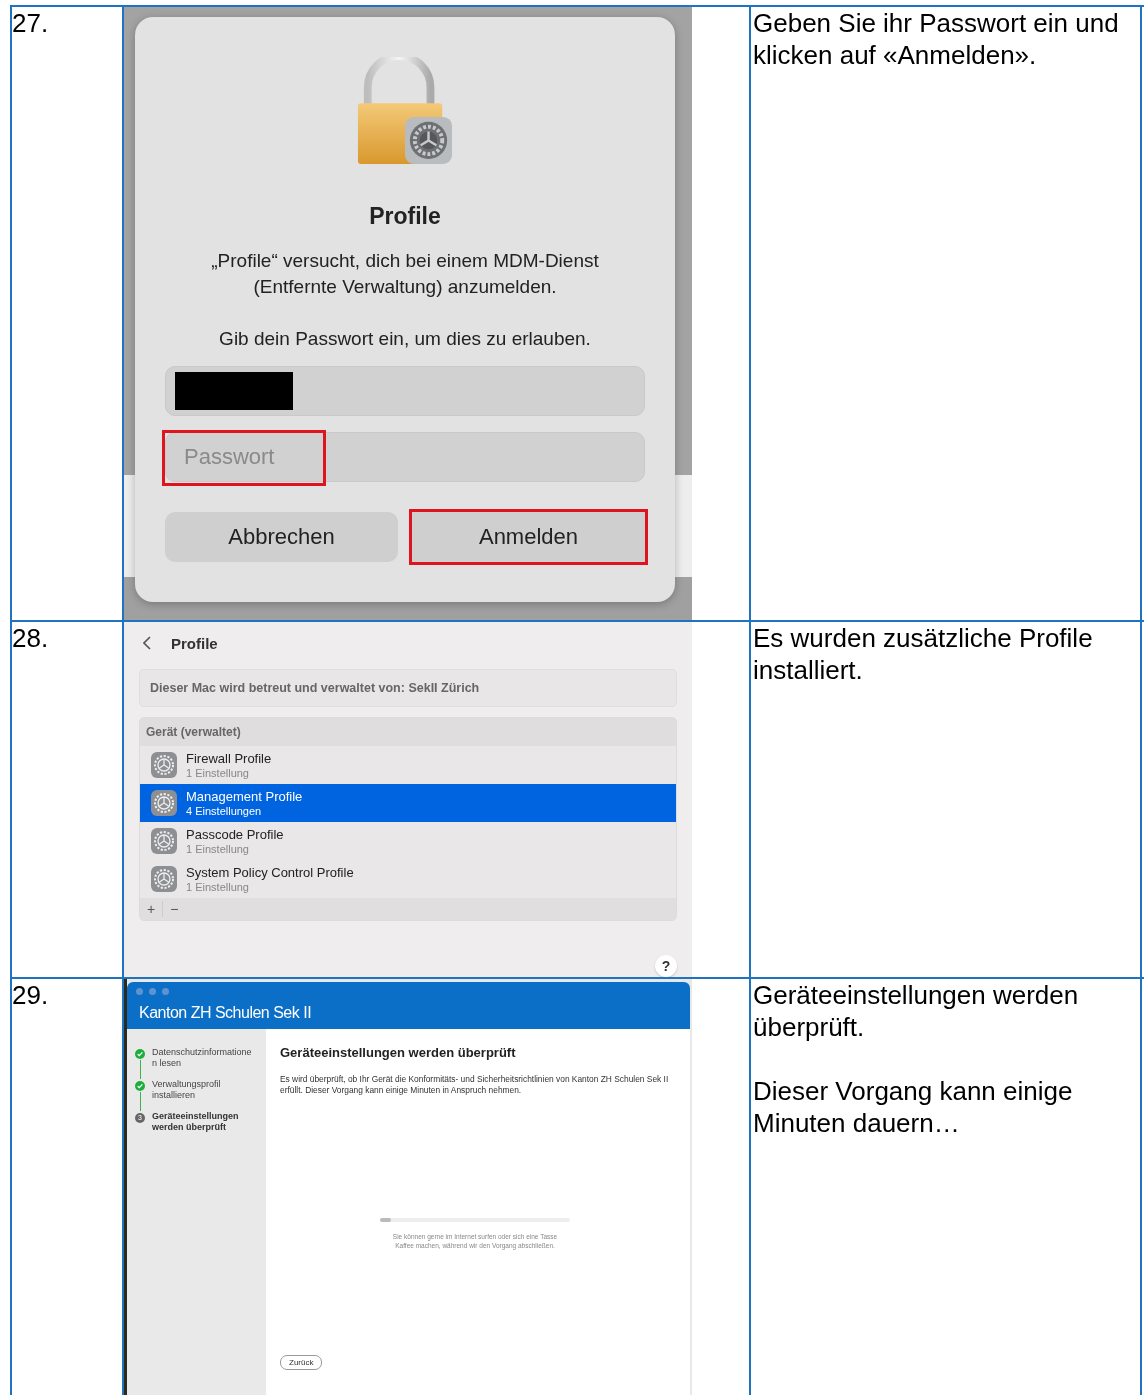 The image size is (1144, 1395). Describe the element at coordinates (224, 811) in the screenshot. I see `profile-detail: 4 Einstellungen` at that location.